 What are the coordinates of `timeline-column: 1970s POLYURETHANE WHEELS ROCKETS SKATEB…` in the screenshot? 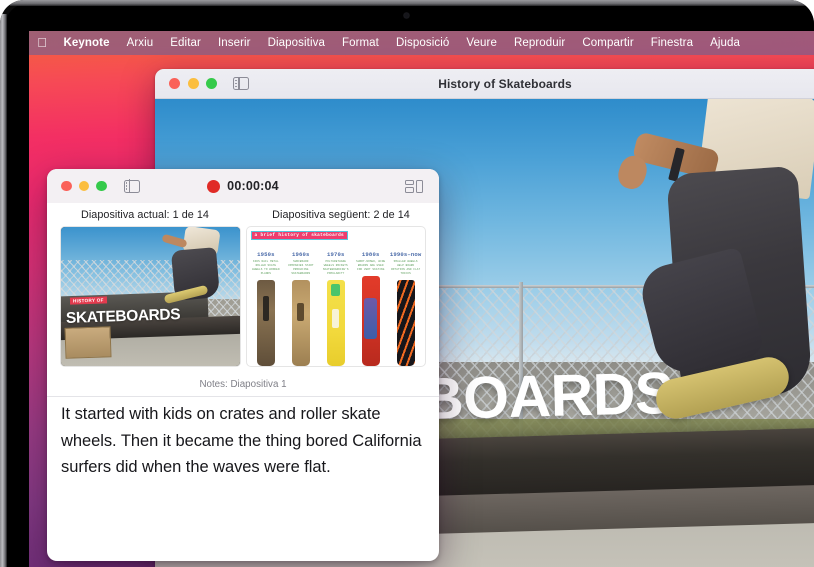 It's located at (335, 308).